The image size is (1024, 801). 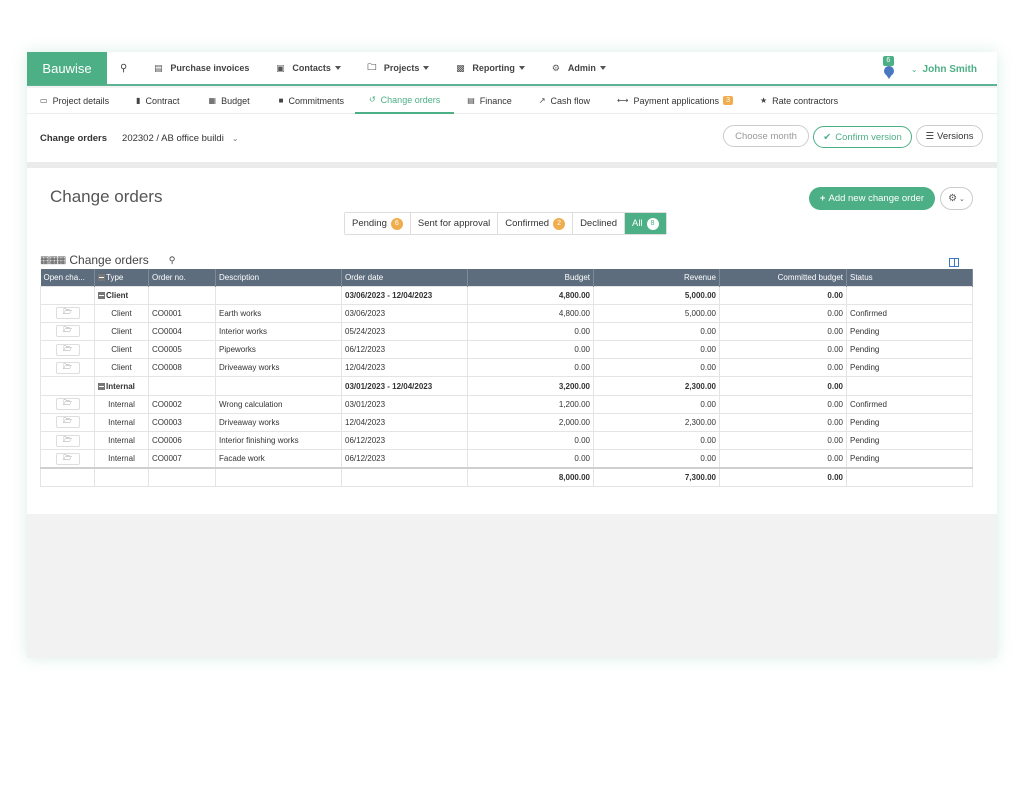 I want to click on nav-reporting: ▩ Reporting, so click(x=490, y=68).